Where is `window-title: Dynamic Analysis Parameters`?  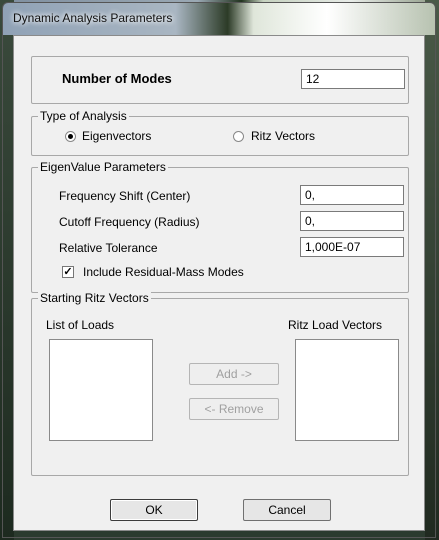 window-title: Dynamic Analysis Parameters is located at coordinates (93, 18).